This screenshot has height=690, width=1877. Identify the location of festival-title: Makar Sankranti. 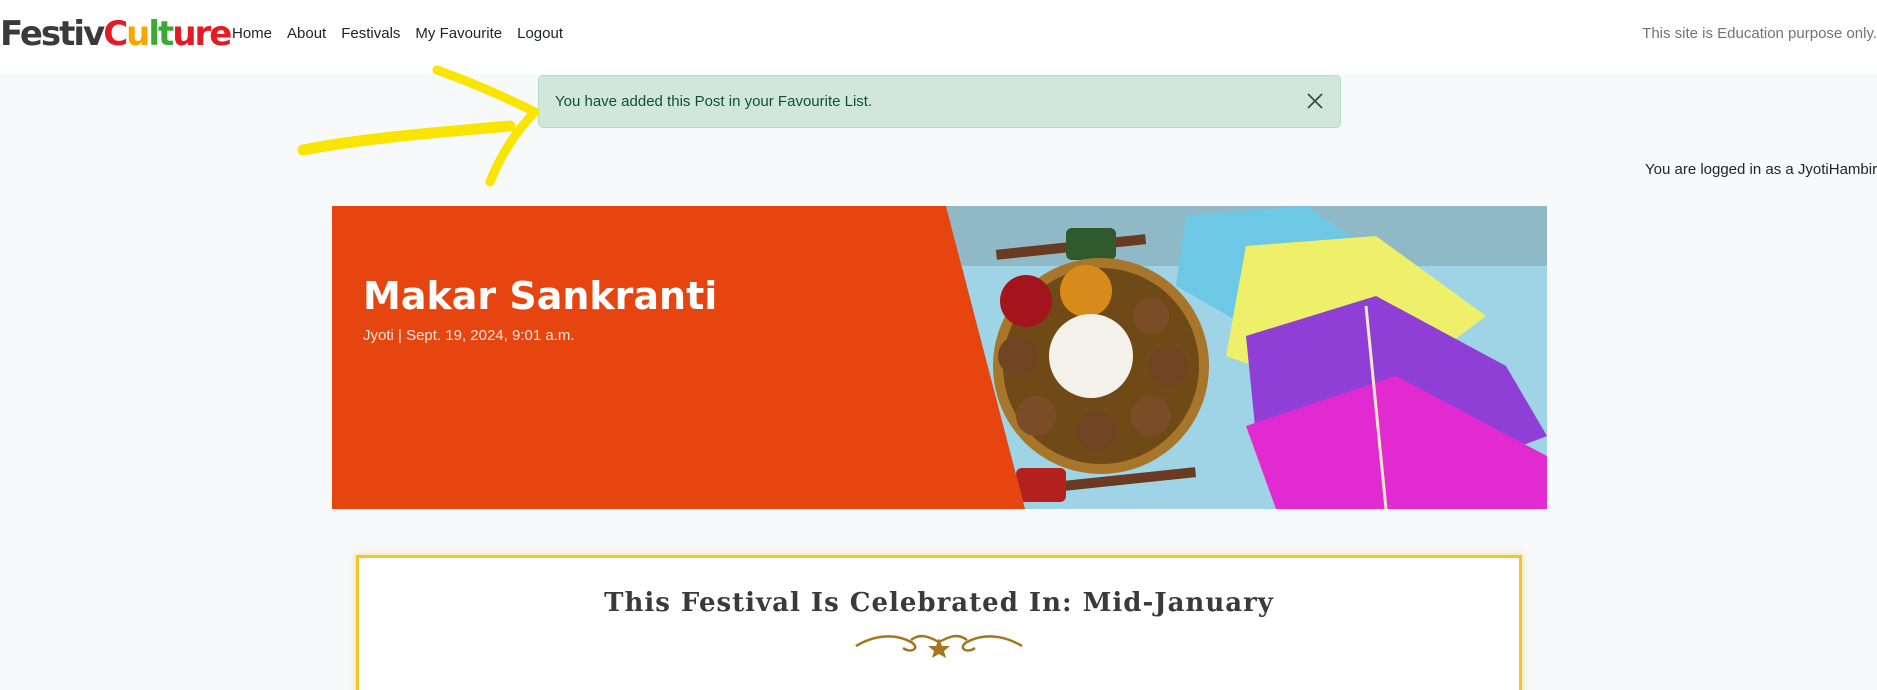
(540, 296).